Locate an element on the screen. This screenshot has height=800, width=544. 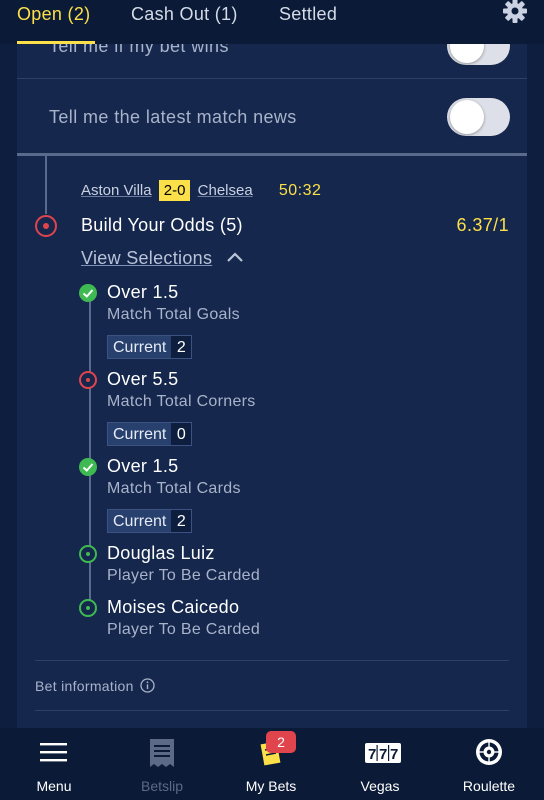
bet-status-icon is located at coordinates (46, 226).